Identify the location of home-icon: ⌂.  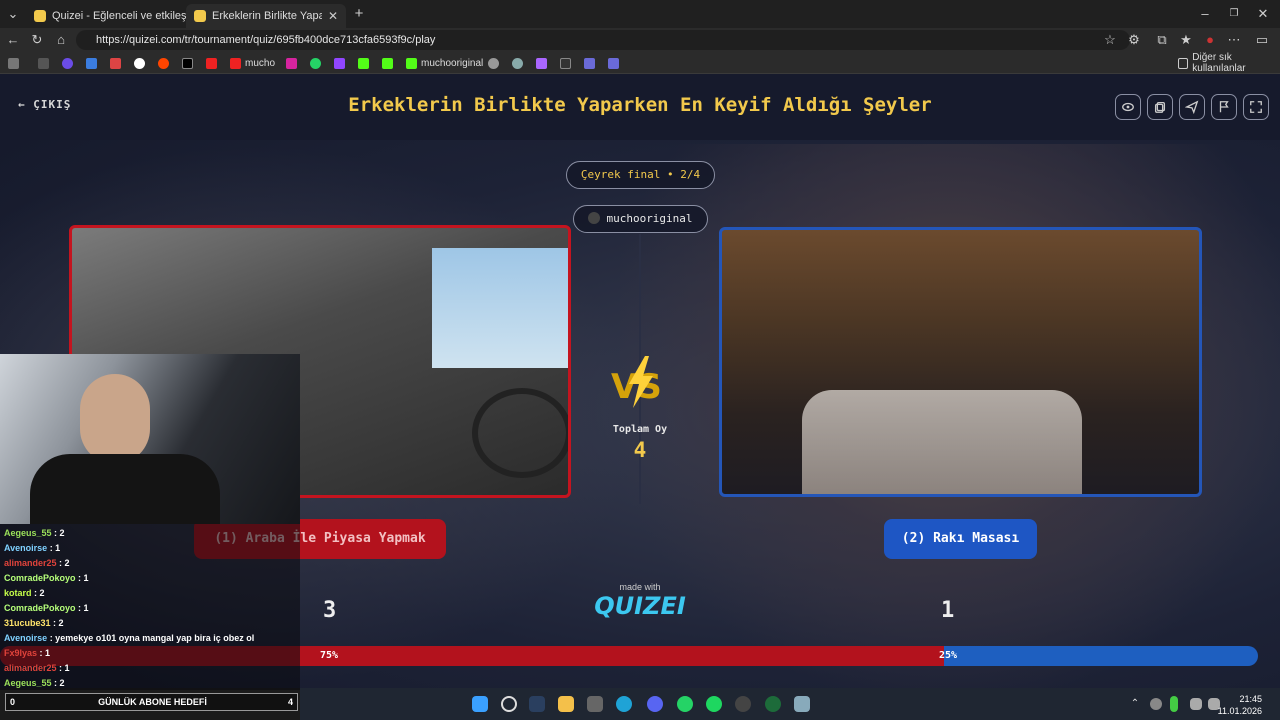
(61, 40).